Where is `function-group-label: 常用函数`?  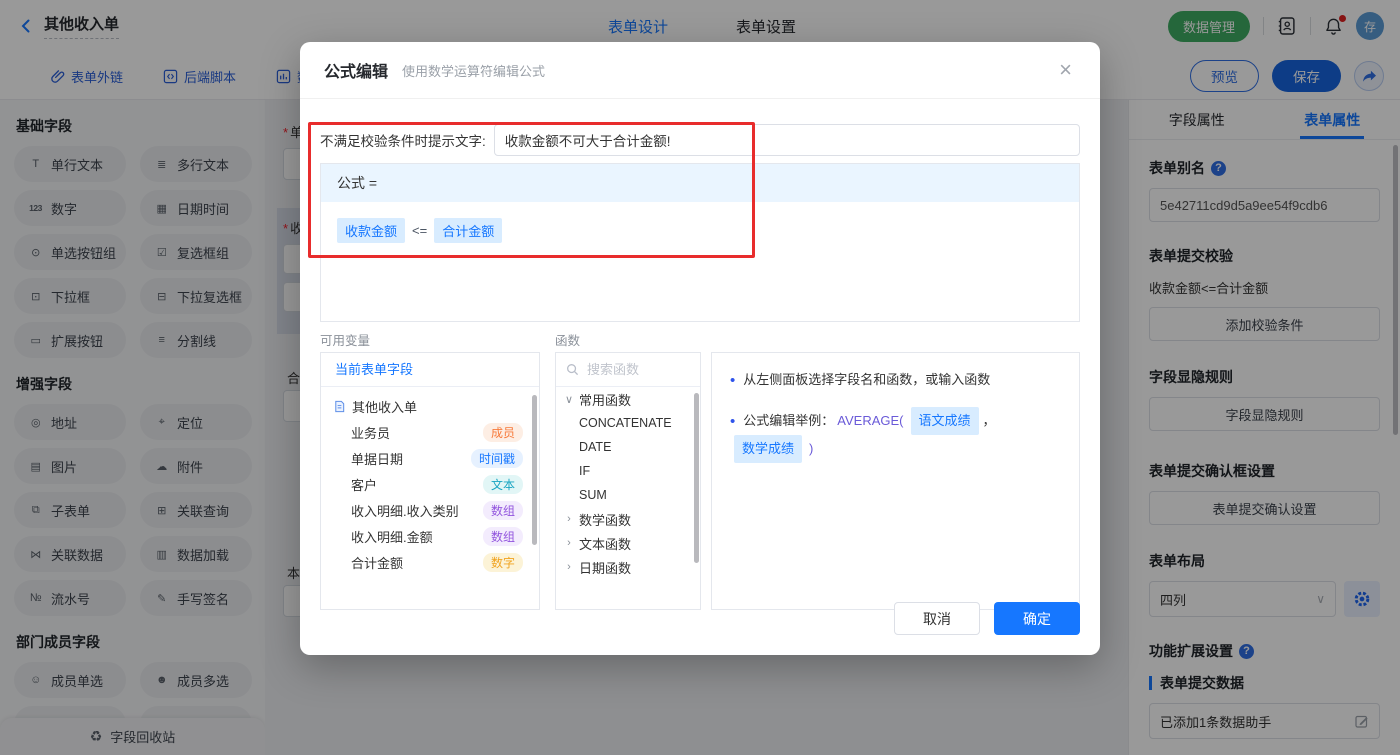 function-group-label: 常用函数 is located at coordinates (605, 400).